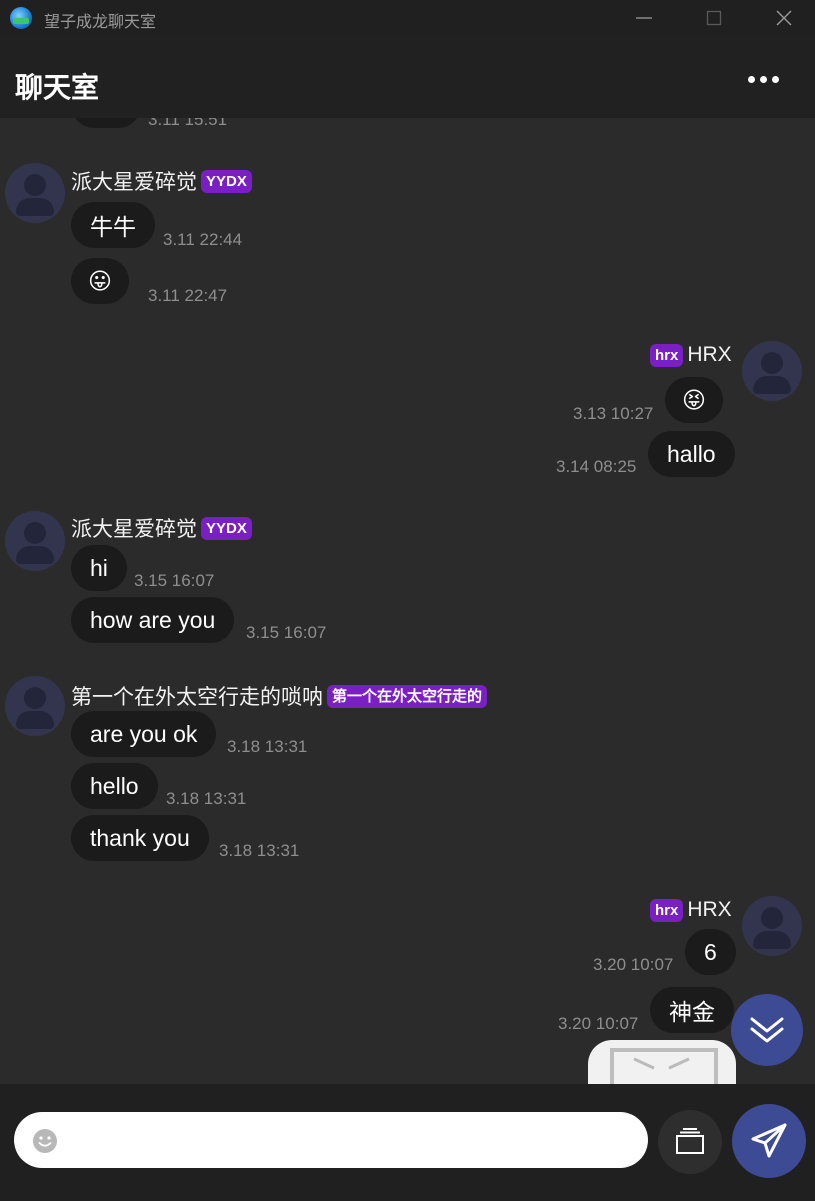 The height and width of the screenshot is (1201, 815). I want to click on composer-bar, so click(407, 1142).